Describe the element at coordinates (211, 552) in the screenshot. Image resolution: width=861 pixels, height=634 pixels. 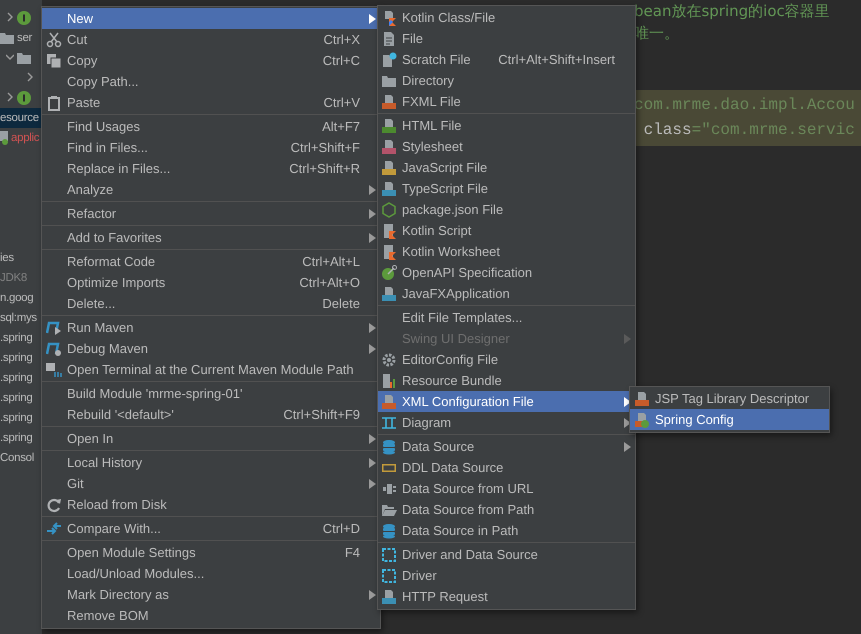
I see `menu-item: Open Module Settings F4` at that location.